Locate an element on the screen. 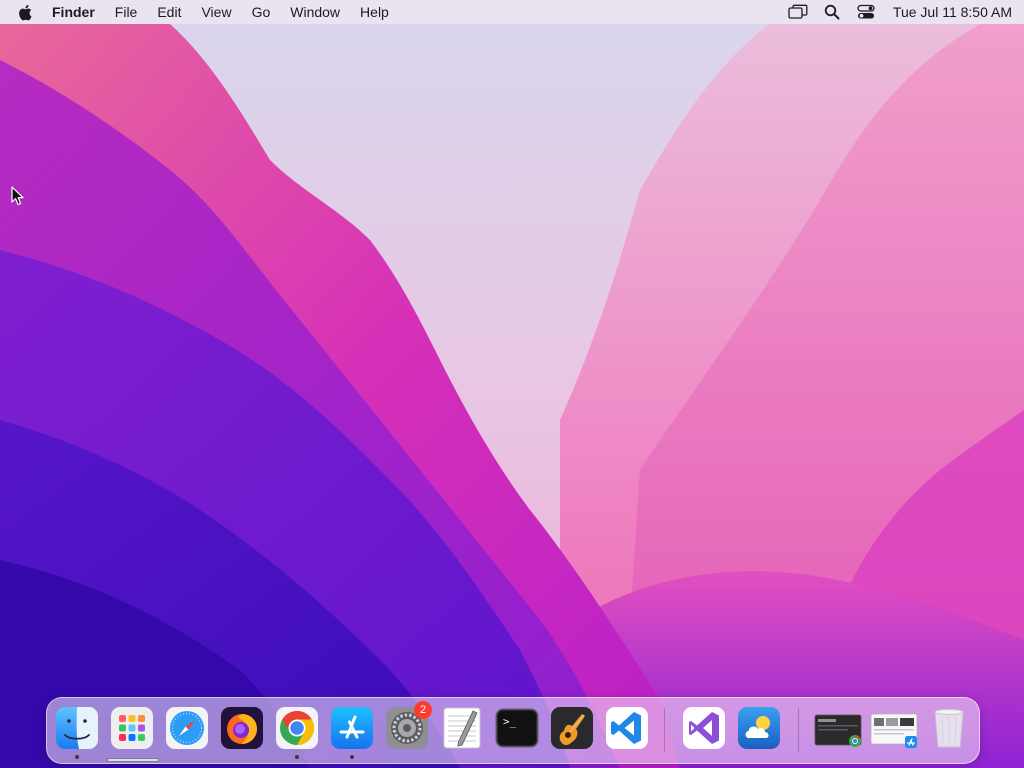  garageband-icon is located at coordinates (572, 728).